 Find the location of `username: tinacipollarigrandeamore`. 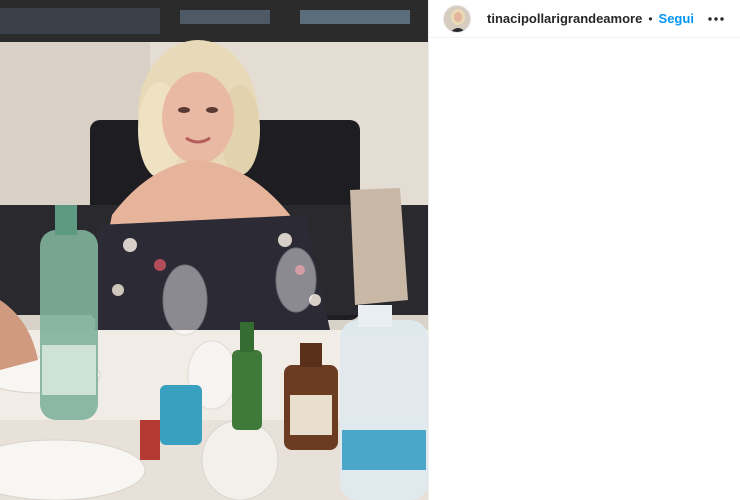

username: tinacipollarigrandeamore is located at coordinates (564, 18).